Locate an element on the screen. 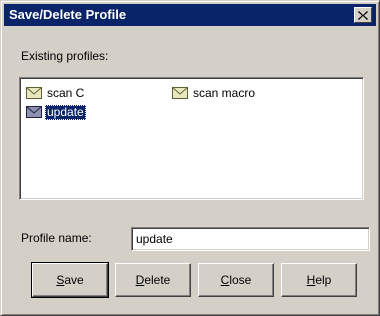  list-item-update: update is located at coordinates (56, 112).